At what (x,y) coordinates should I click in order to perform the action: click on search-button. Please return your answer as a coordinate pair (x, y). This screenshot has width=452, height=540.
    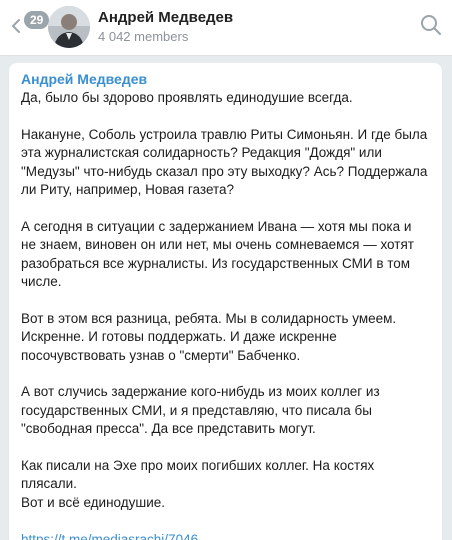
    Looking at the image, I should click on (431, 25).